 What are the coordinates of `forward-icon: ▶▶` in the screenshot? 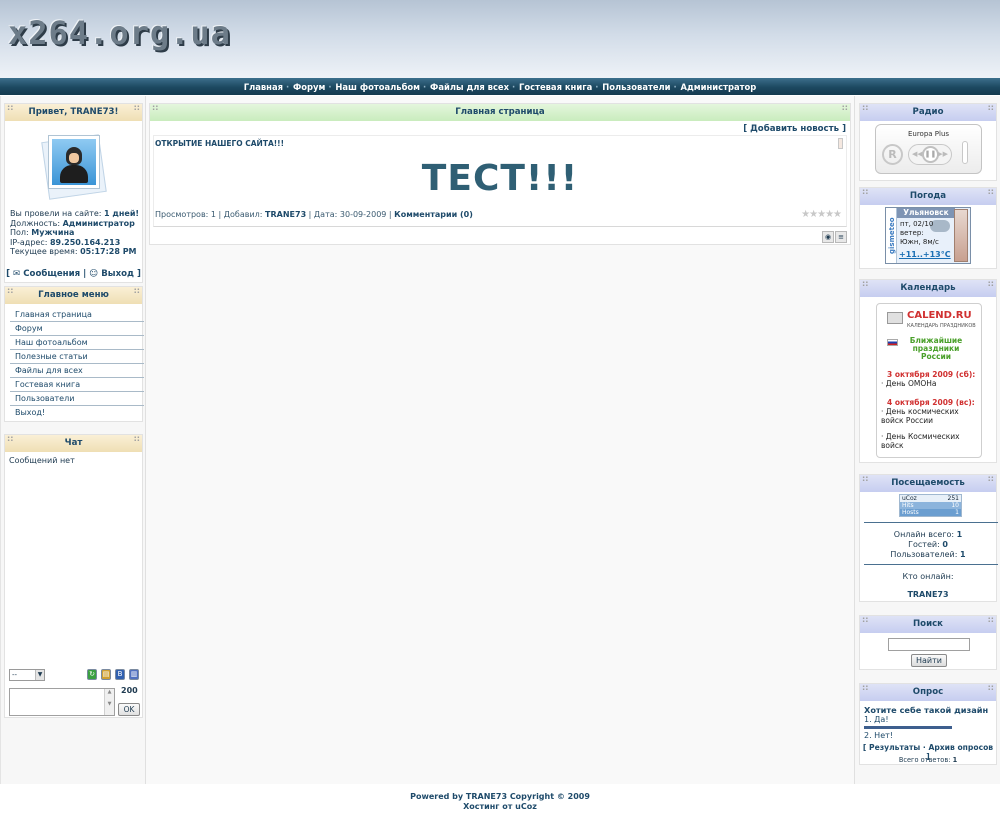 It's located at (942, 154).